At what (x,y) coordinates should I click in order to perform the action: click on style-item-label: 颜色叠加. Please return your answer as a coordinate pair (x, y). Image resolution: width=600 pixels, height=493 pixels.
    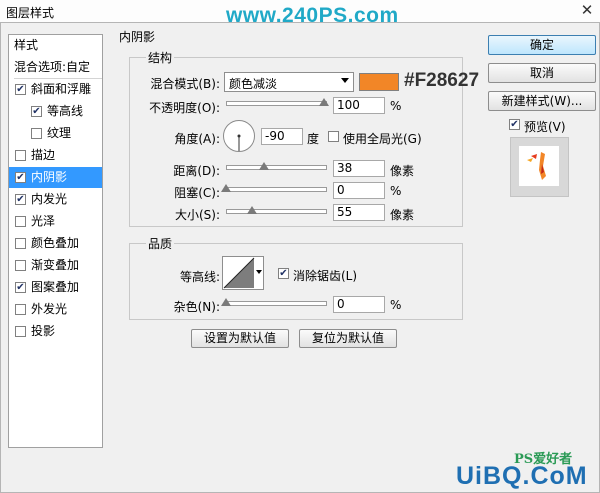
    Looking at the image, I should click on (55, 243).